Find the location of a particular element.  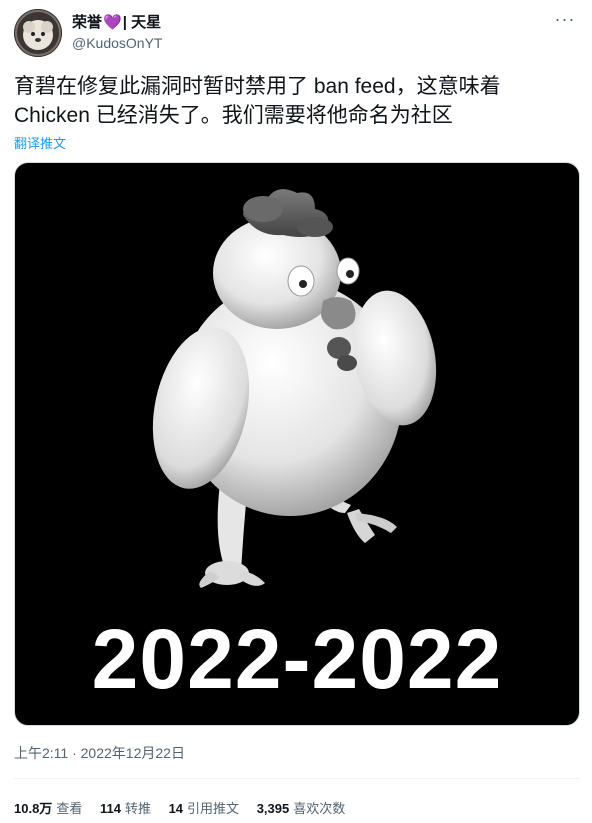

tweet-header: 荣誉💜| 天星 @KudosOnYT ··· is located at coordinates (297, 35).